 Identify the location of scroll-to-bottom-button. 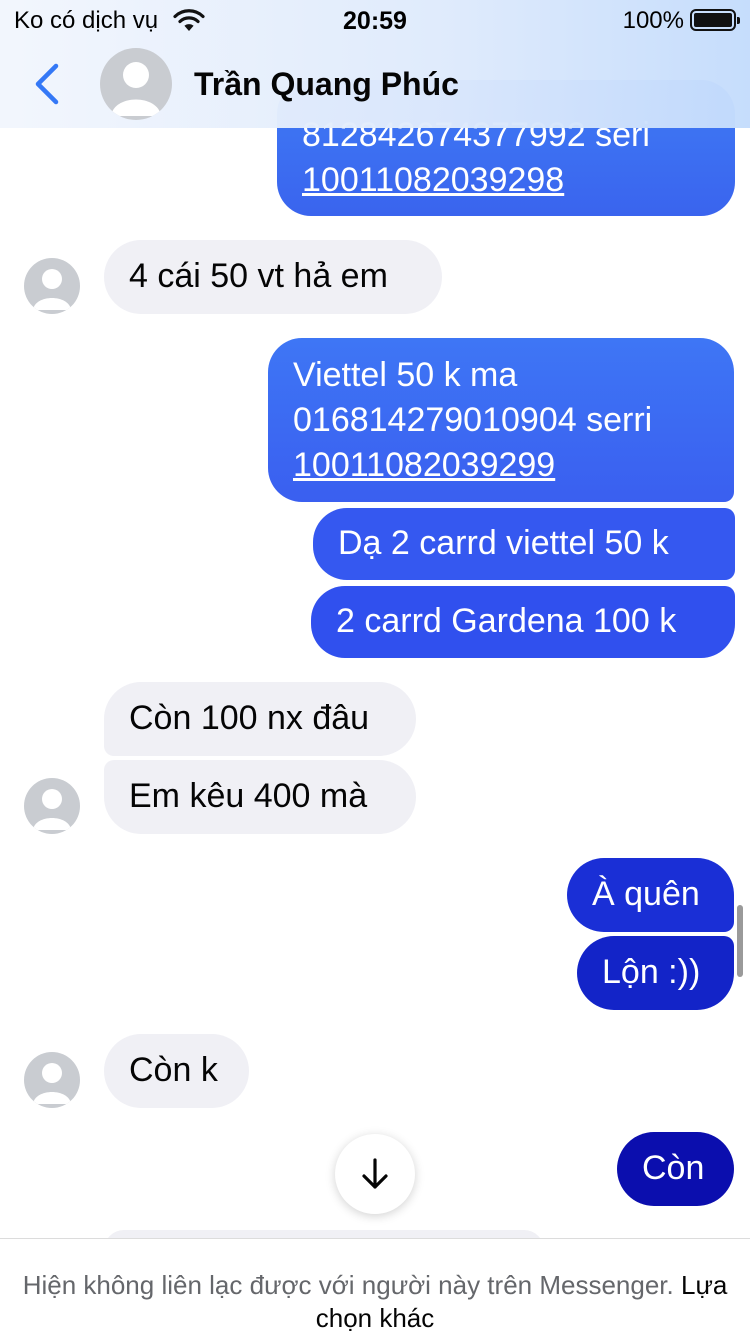
(375, 1174).